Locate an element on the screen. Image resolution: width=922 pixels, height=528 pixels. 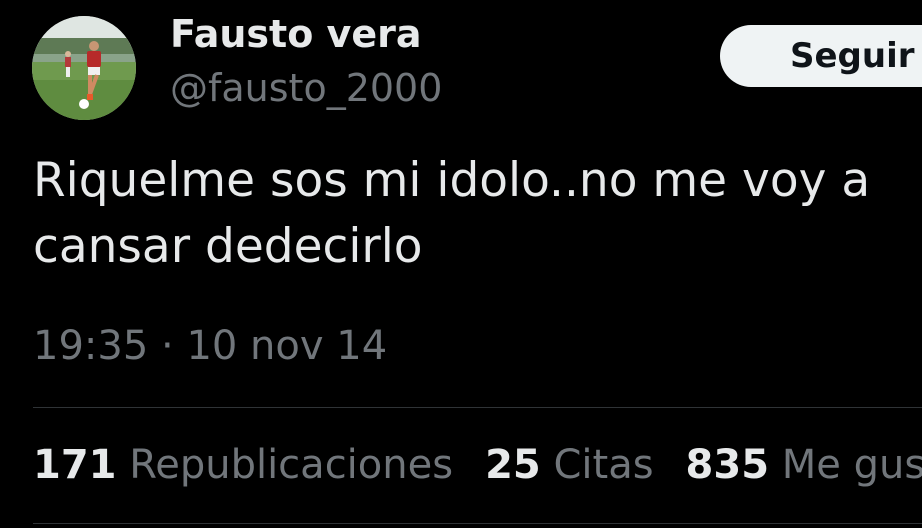
avatar is located at coordinates (84, 68).